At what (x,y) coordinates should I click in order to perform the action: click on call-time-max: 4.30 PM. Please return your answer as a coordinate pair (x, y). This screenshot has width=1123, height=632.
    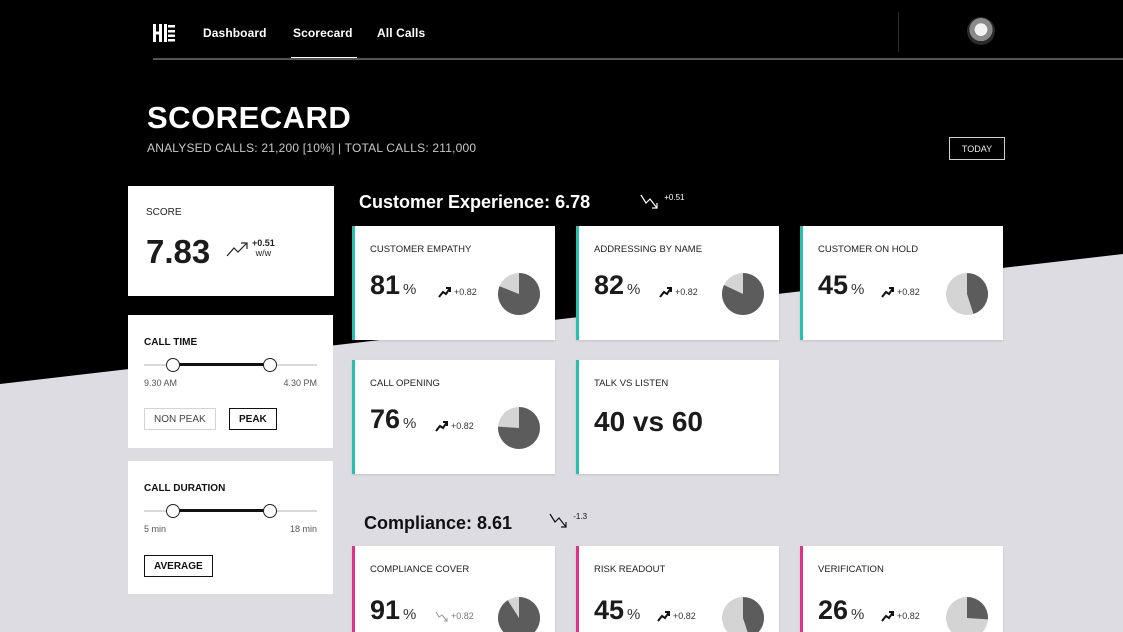
    Looking at the image, I should click on (300, 383).